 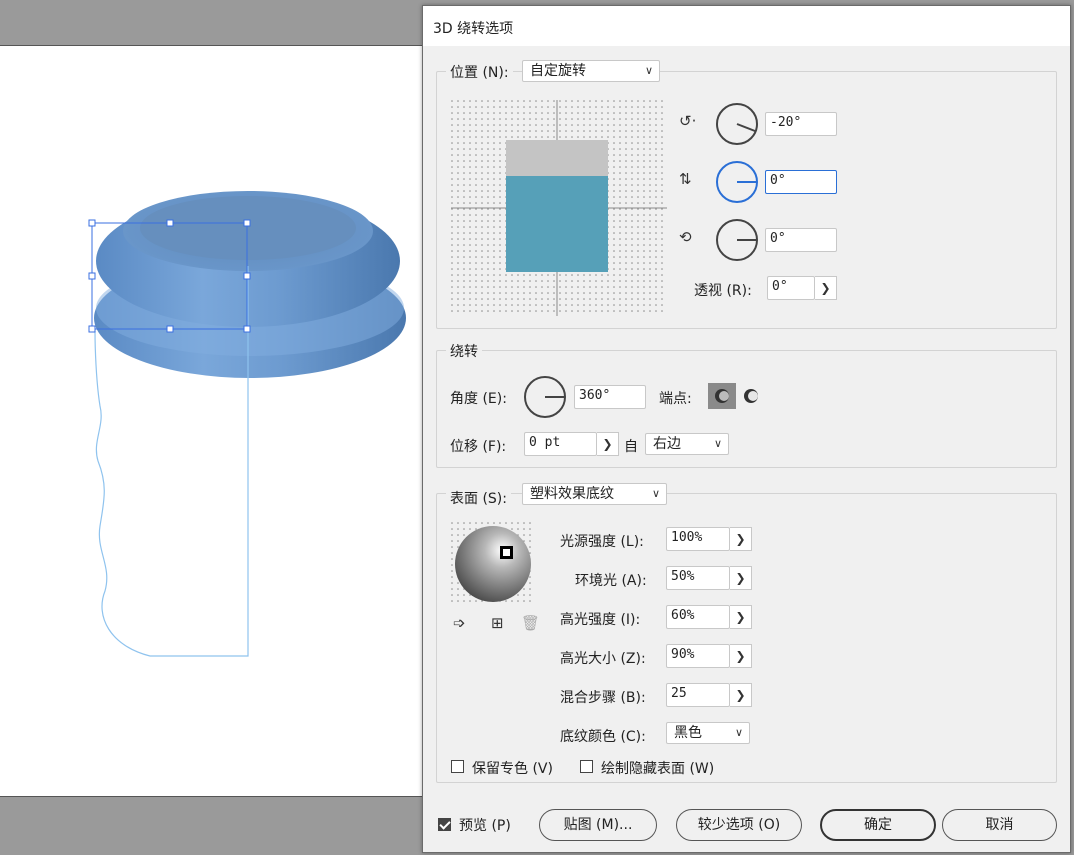 I want to click on x-rotate-icon: ↺·, so click(x=688, y=121).